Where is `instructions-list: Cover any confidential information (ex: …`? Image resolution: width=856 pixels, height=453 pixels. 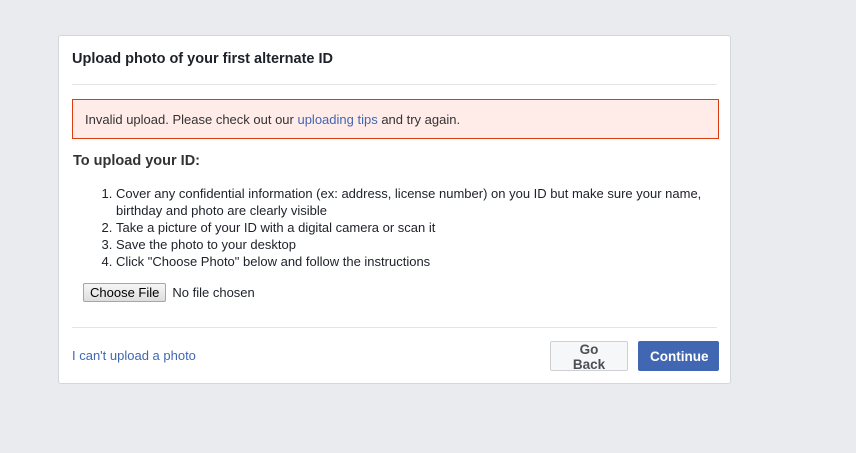
instructions-list: Cover any confidential information (ex: … is located at coordinates (415, 227).